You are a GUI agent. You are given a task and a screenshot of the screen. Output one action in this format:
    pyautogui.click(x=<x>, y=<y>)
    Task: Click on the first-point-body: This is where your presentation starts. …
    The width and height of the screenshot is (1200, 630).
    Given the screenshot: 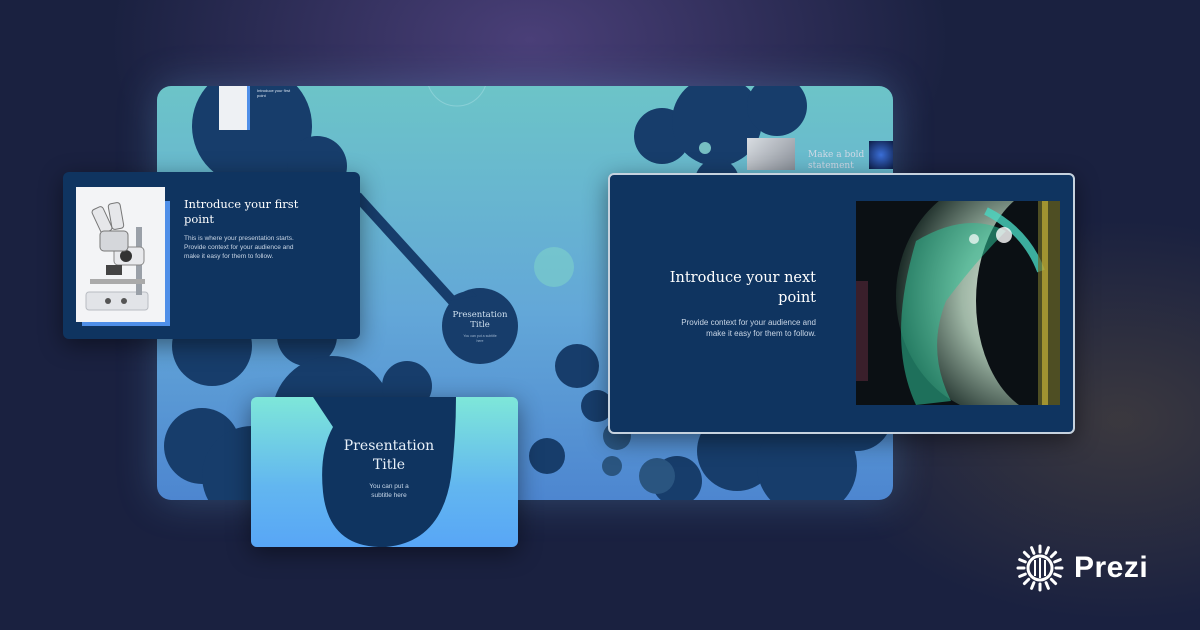 What is the action you would take?
    pyautogui.click(x=239, y=247)
    